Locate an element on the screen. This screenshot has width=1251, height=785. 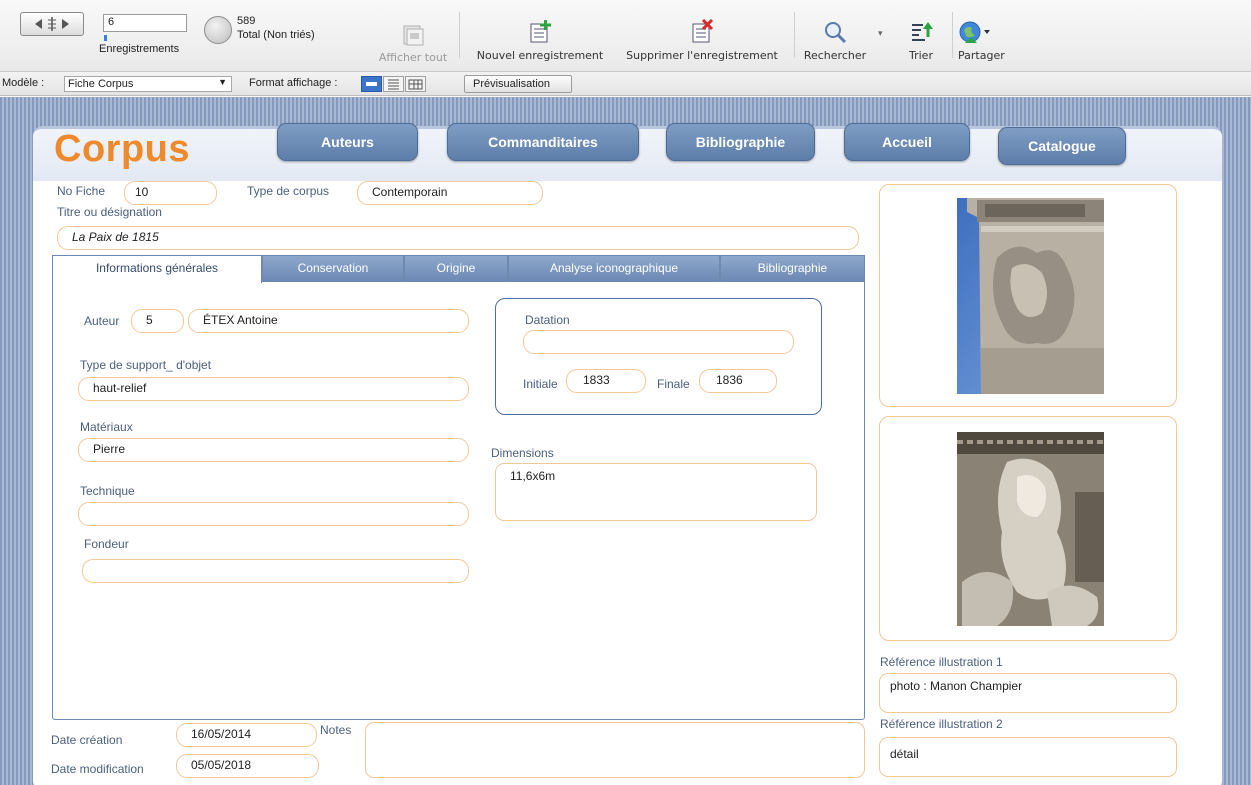
model-select: Fiche Corpus ▼ is located at coordinates (148, 84).